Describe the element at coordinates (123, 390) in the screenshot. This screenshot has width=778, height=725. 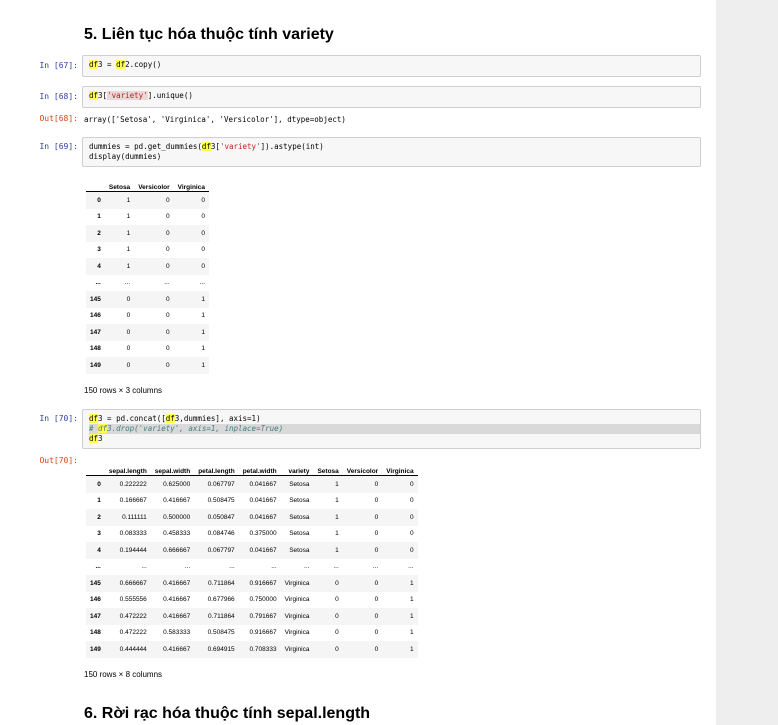
I see `dummies-table-caption: 150 rows × 3 columns` at that location.